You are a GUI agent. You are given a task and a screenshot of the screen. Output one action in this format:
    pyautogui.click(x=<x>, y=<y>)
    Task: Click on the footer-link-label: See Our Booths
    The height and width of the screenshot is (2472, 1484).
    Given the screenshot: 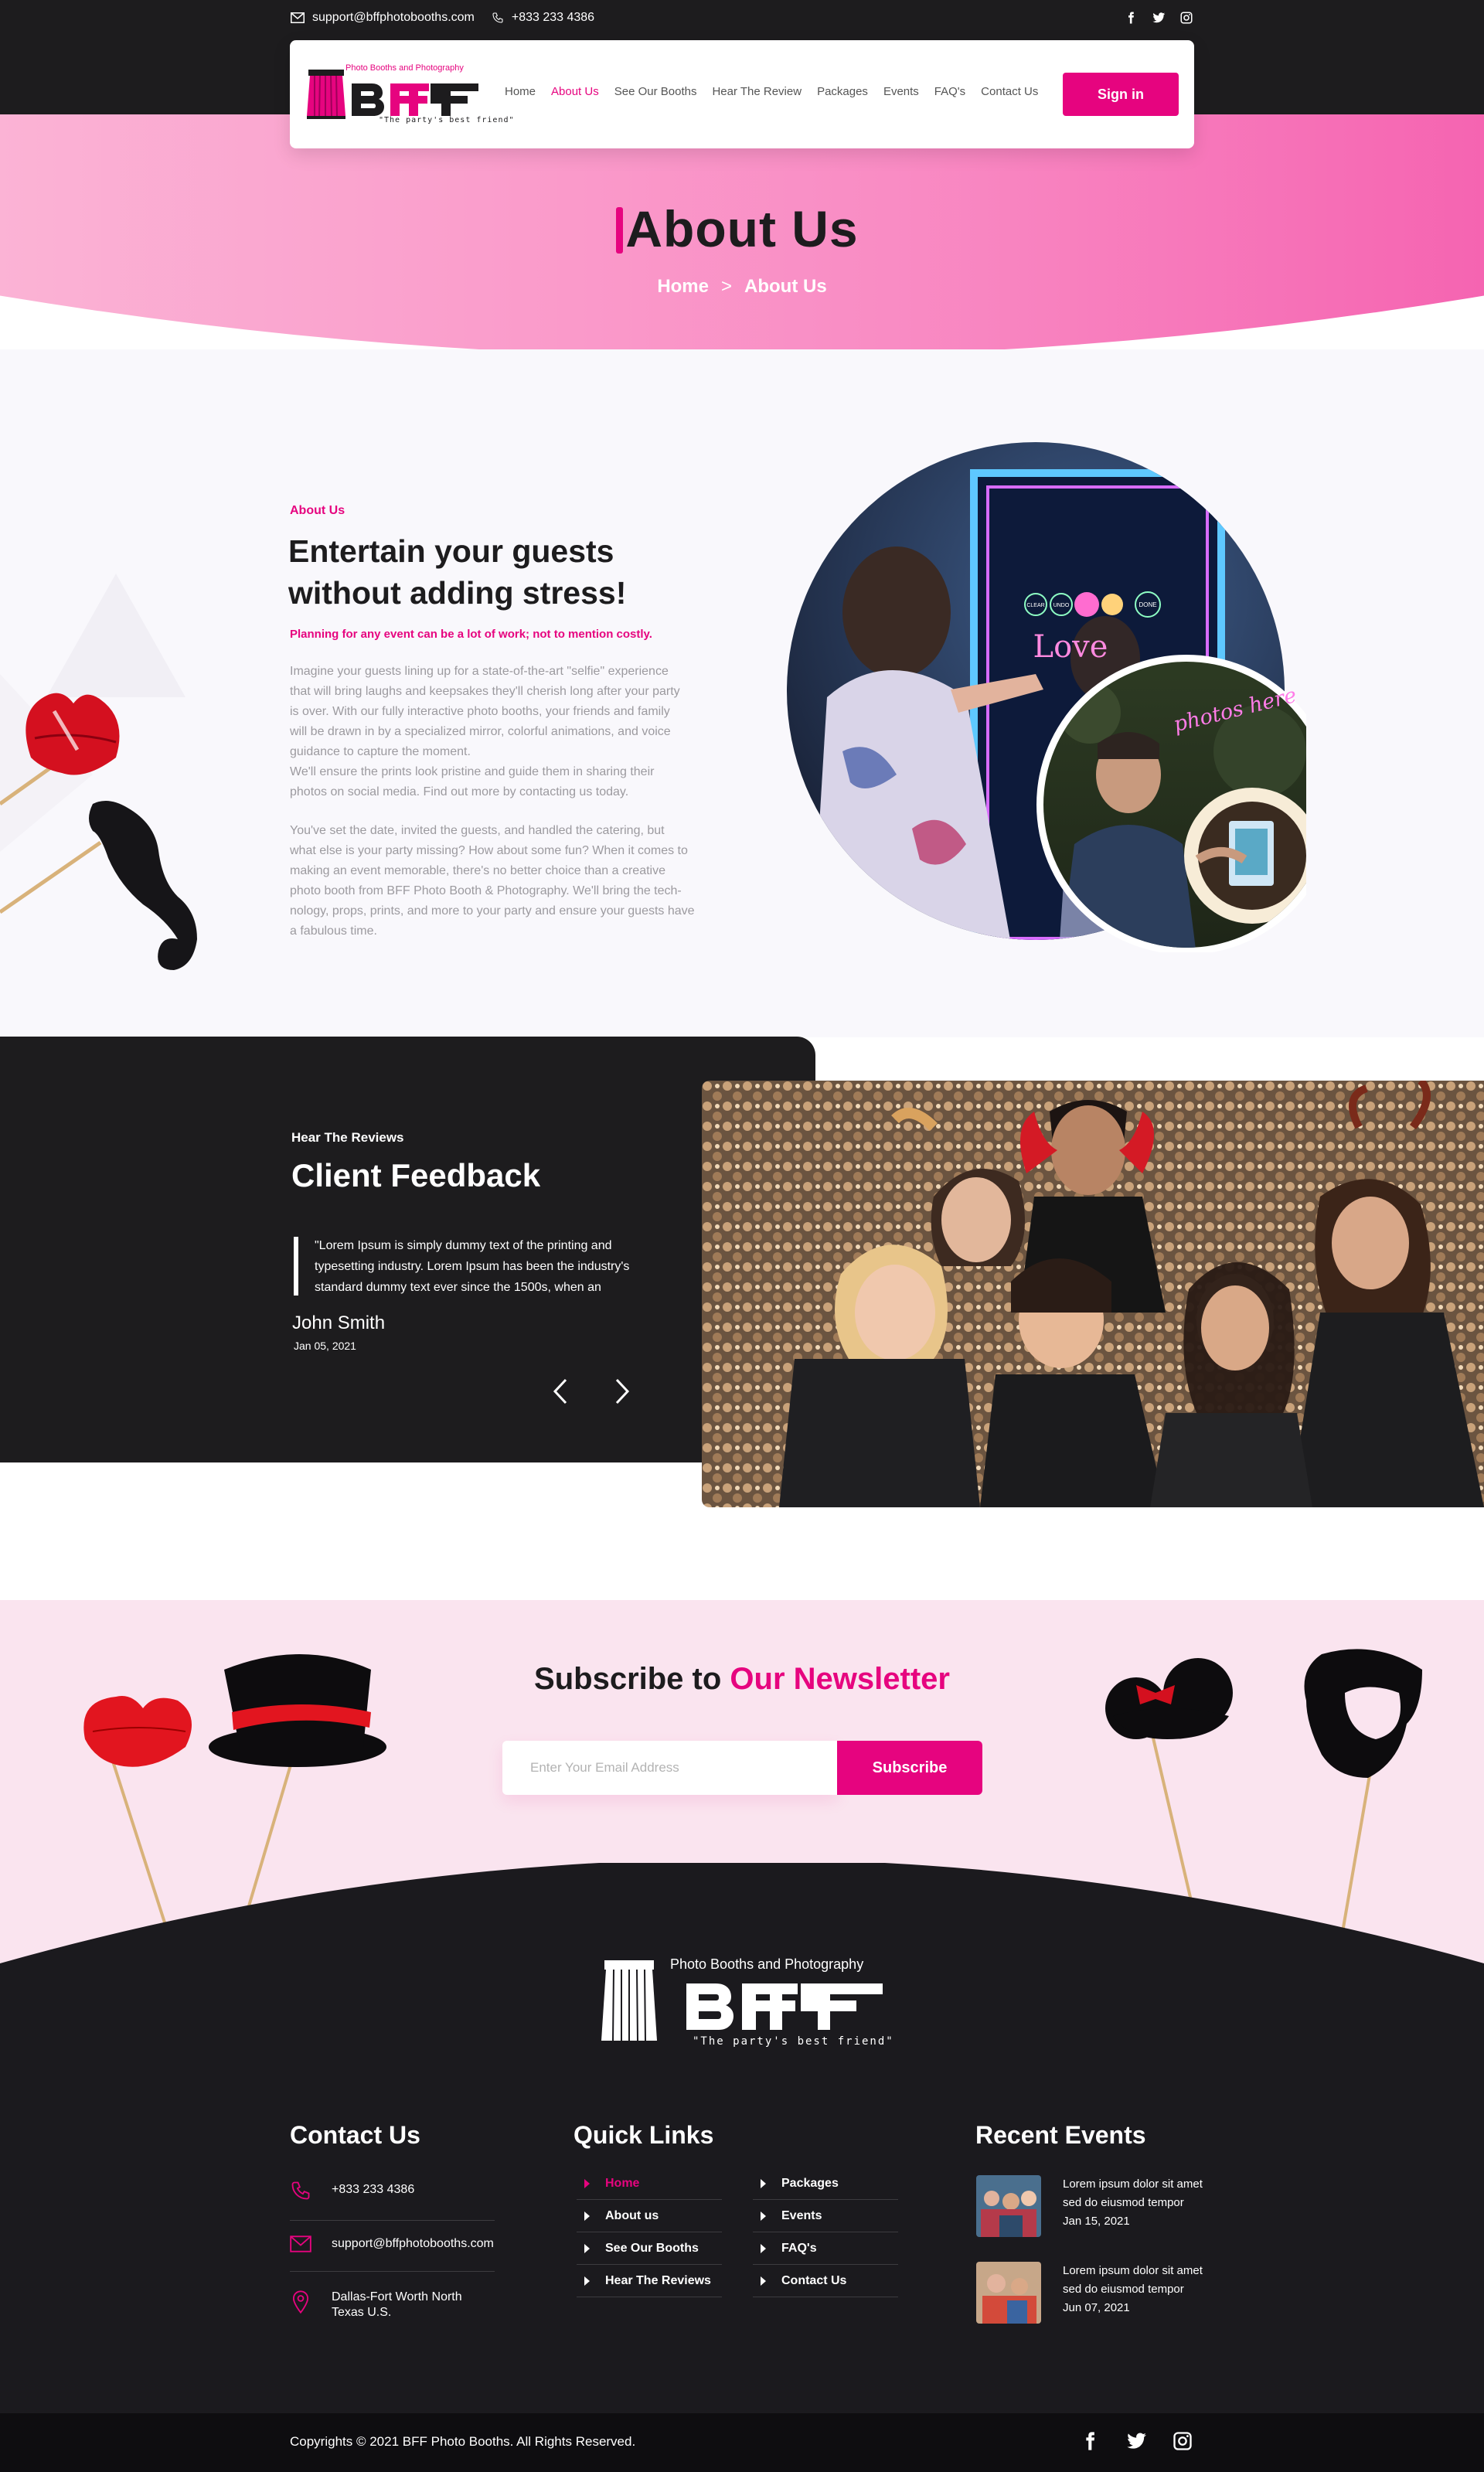 What is the action you would take?
    pyautogui.click(x=652, y=2248)
    